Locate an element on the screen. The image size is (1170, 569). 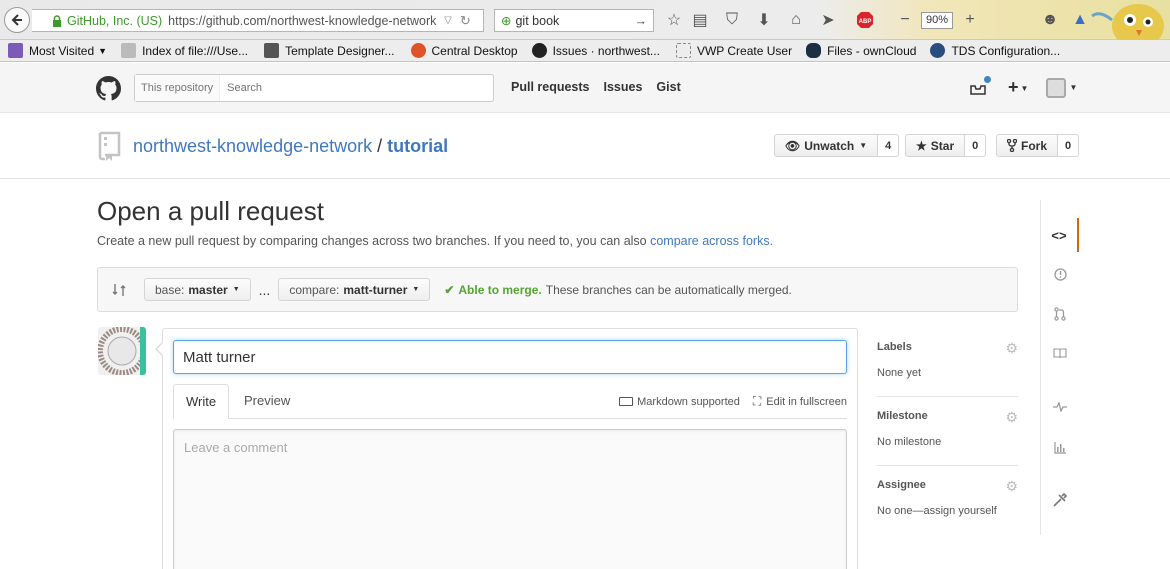
forks-count: 0 is located at coordinates (1069, 145).